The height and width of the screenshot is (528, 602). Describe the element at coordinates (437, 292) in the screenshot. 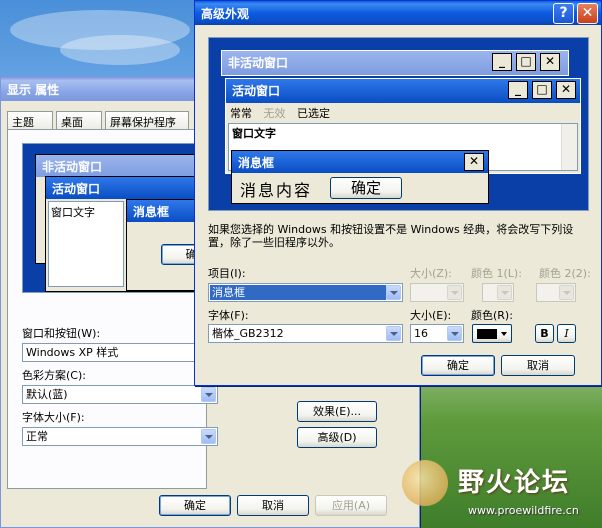

I see `item-size-stepper` at that location.